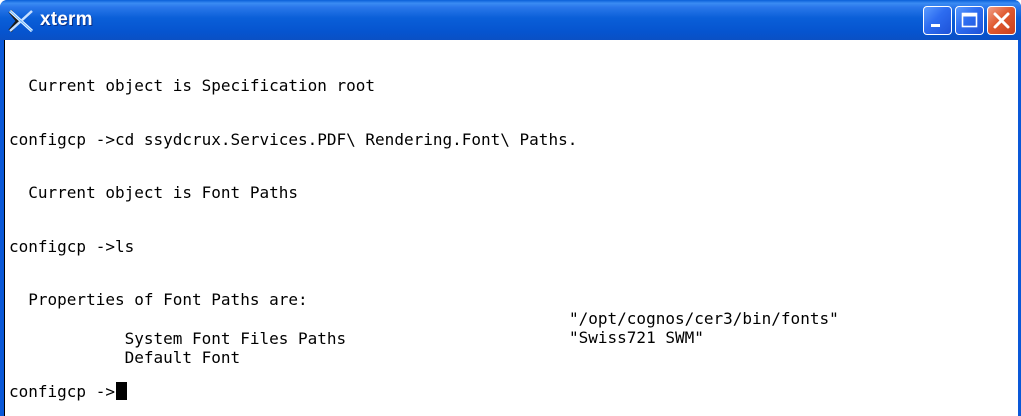 The height and width of the screenshot is (416, 1021). I want to click on window-title: xterm, so click(66, 19).